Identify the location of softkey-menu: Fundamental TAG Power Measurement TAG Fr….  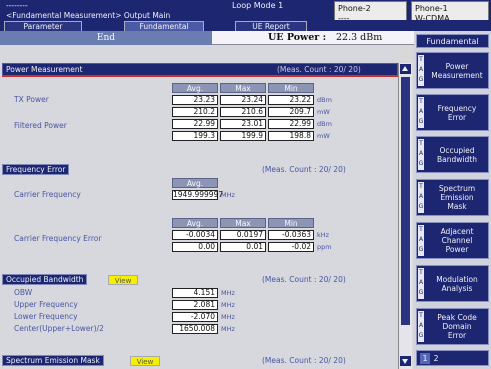
(452, 200).